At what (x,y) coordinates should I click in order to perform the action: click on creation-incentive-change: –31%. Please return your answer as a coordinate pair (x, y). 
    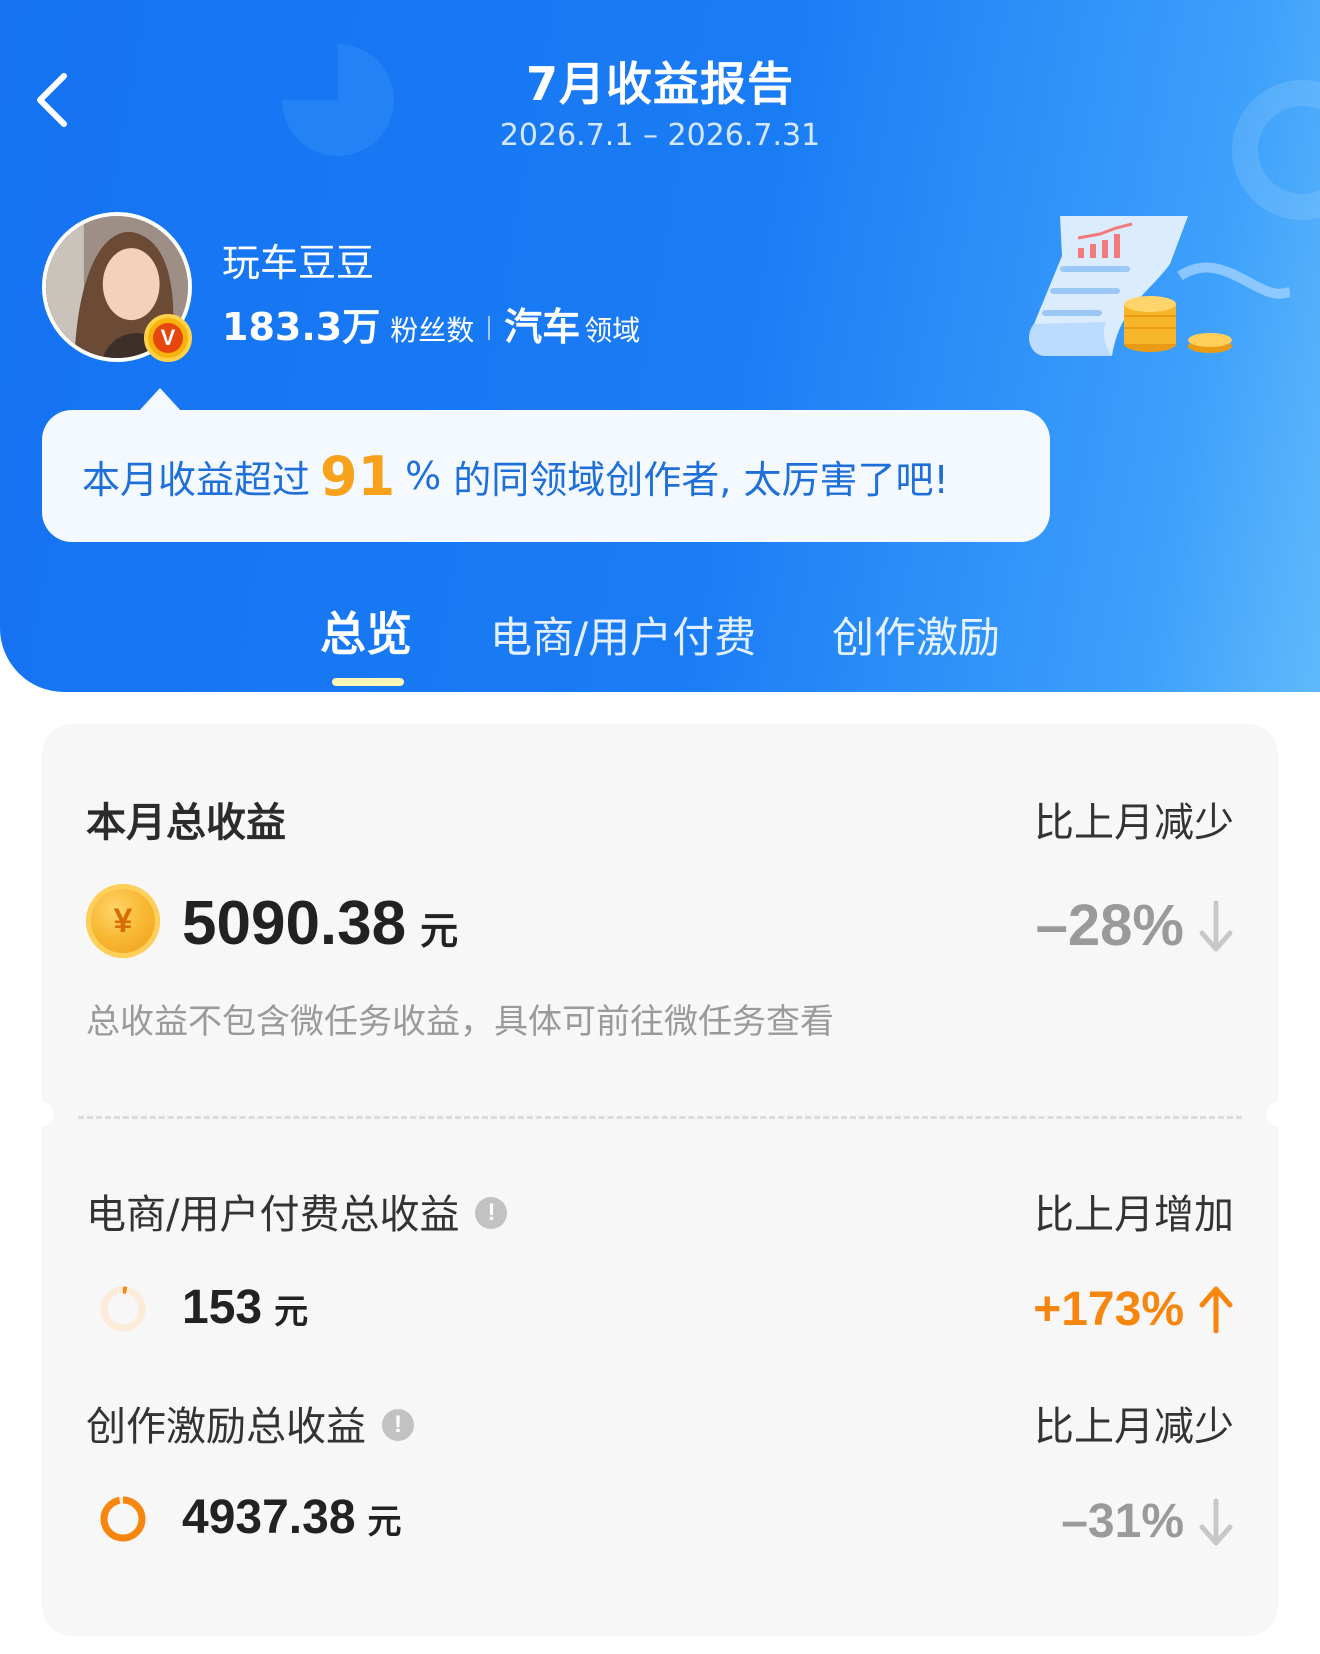
    Looking at the image, I should click on (1147, 1521).